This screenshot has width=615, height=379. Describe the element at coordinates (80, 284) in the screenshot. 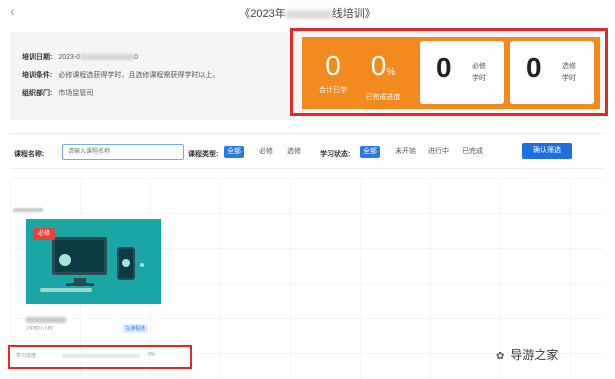

I see `monitor-base` at that location.